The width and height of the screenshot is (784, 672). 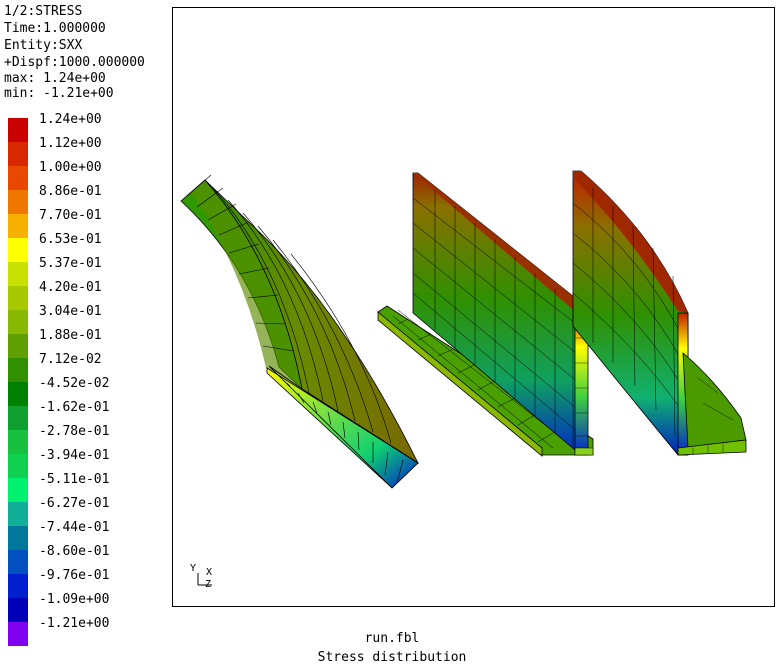 What do you see at coordinates (70, 215) in the screenshot?
I see `legend-label: 7.70e-01` at bounding box center [70, 215].